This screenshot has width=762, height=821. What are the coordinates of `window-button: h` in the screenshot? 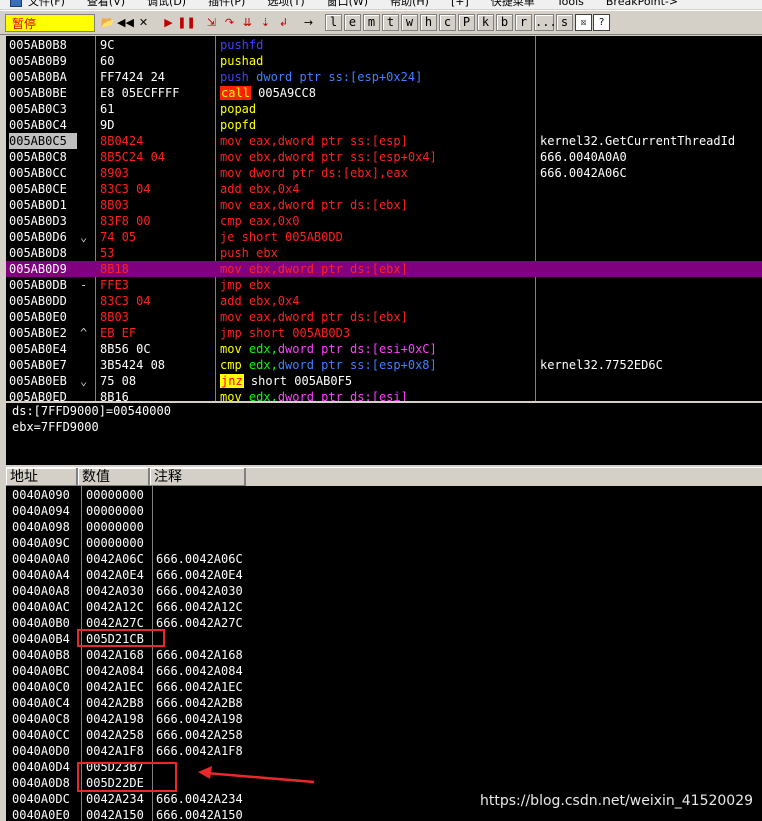 It's located at (428, 22).